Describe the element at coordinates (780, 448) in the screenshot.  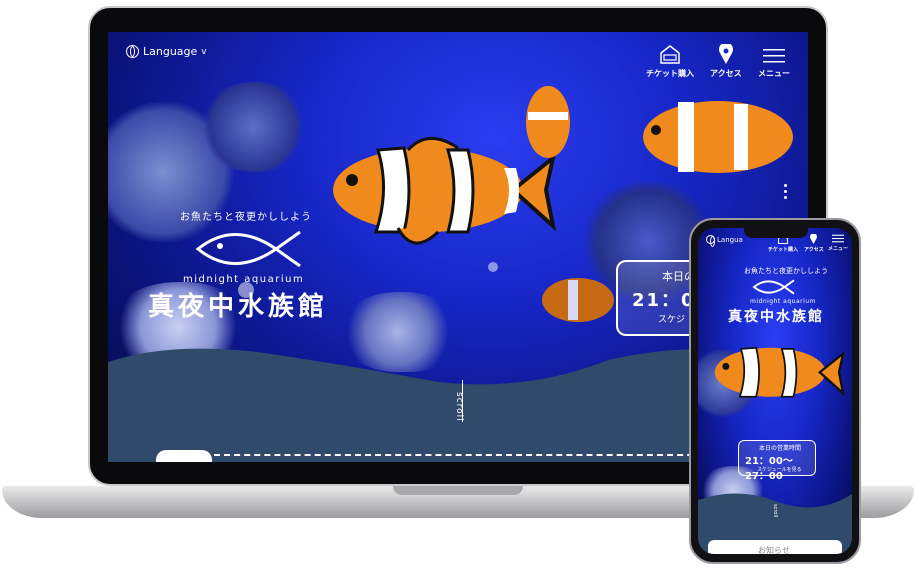
I see `mobile-hours-label: 本日の営業時間` at that location.